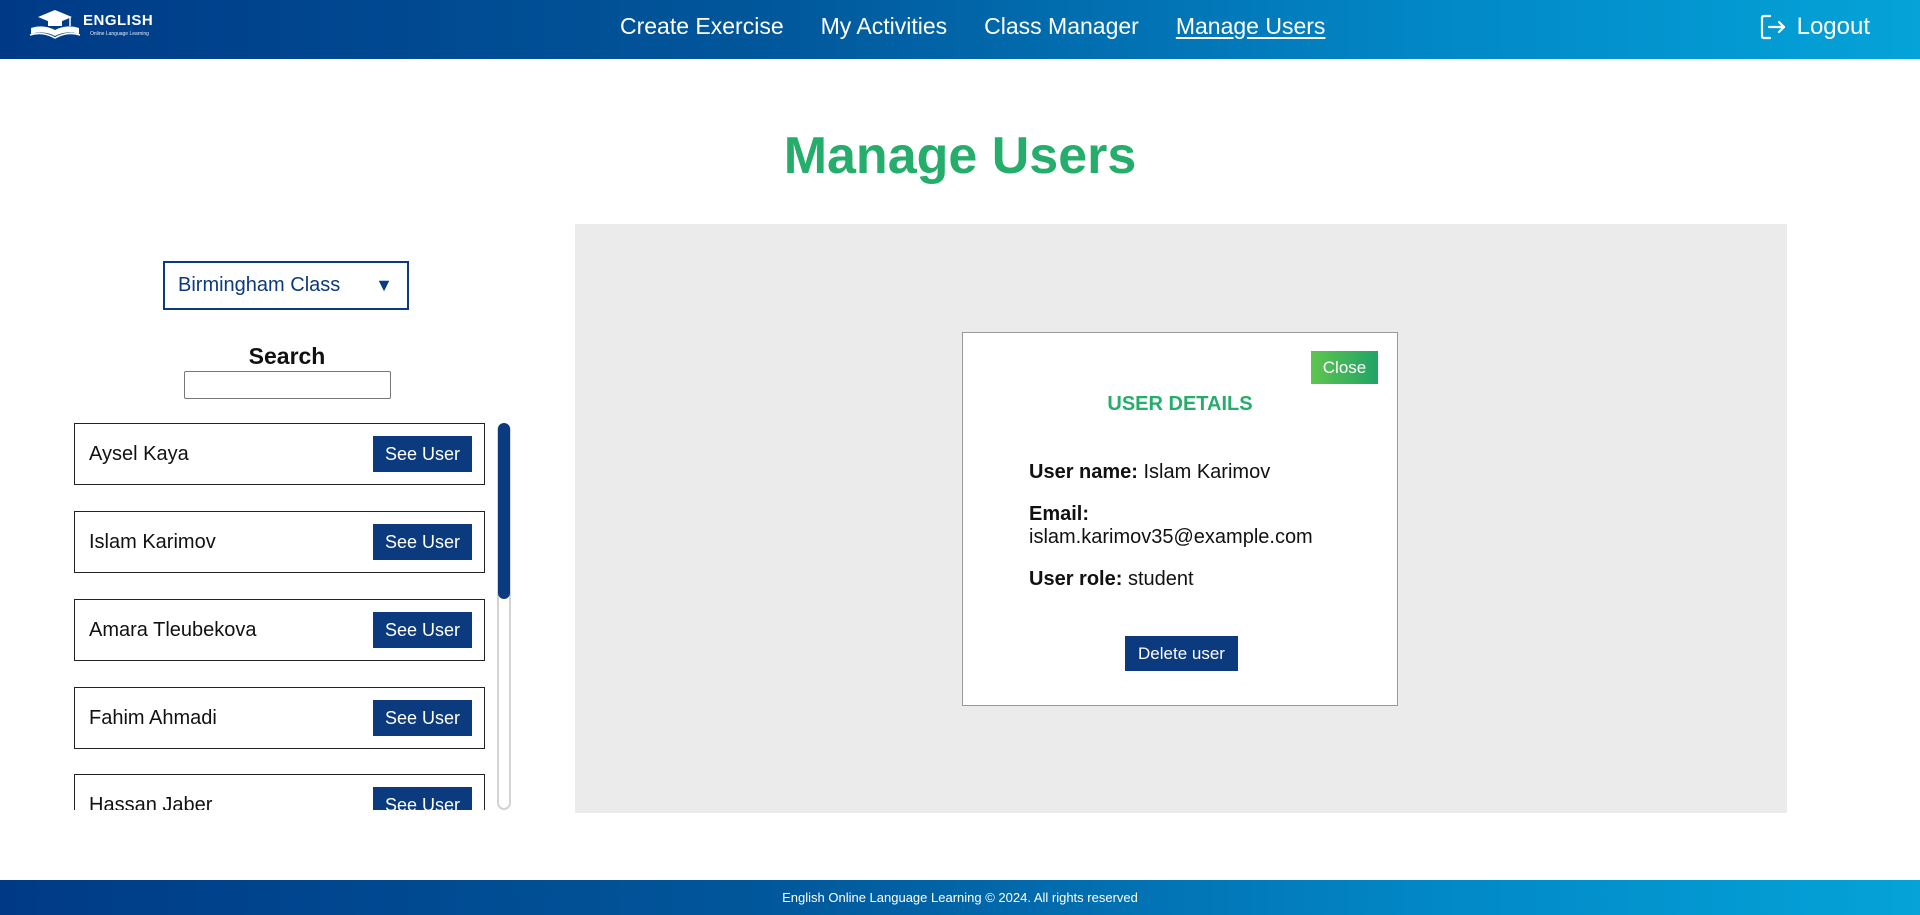 The height and width of the screenshot is (915, 1920). I want to click on nav-create-exercise: Create Exercise, so click(702, 26).